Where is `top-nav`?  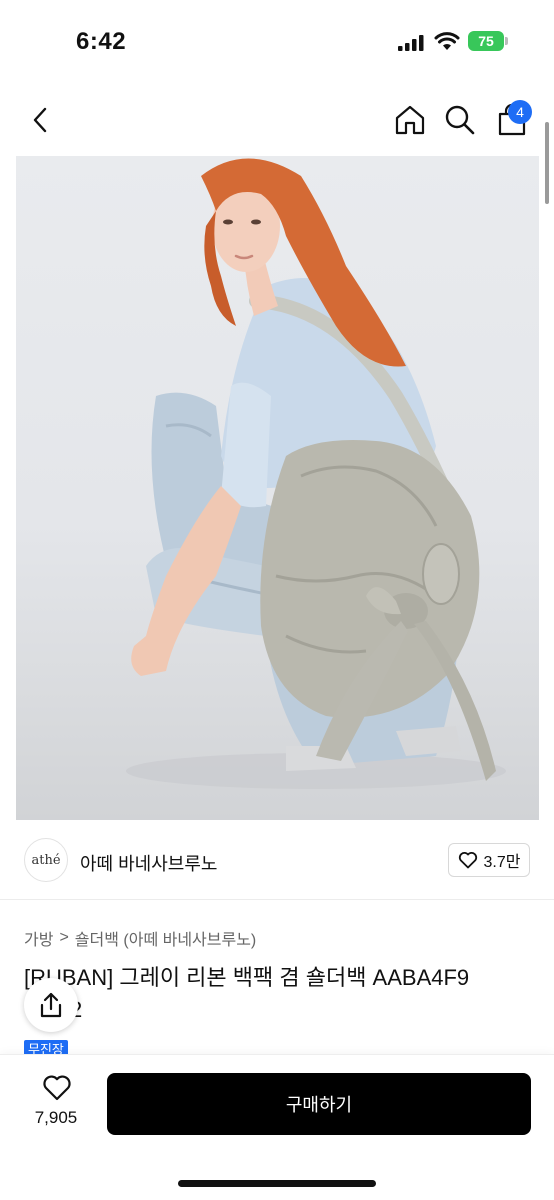
top-nav is located at coordinates (277, 120).